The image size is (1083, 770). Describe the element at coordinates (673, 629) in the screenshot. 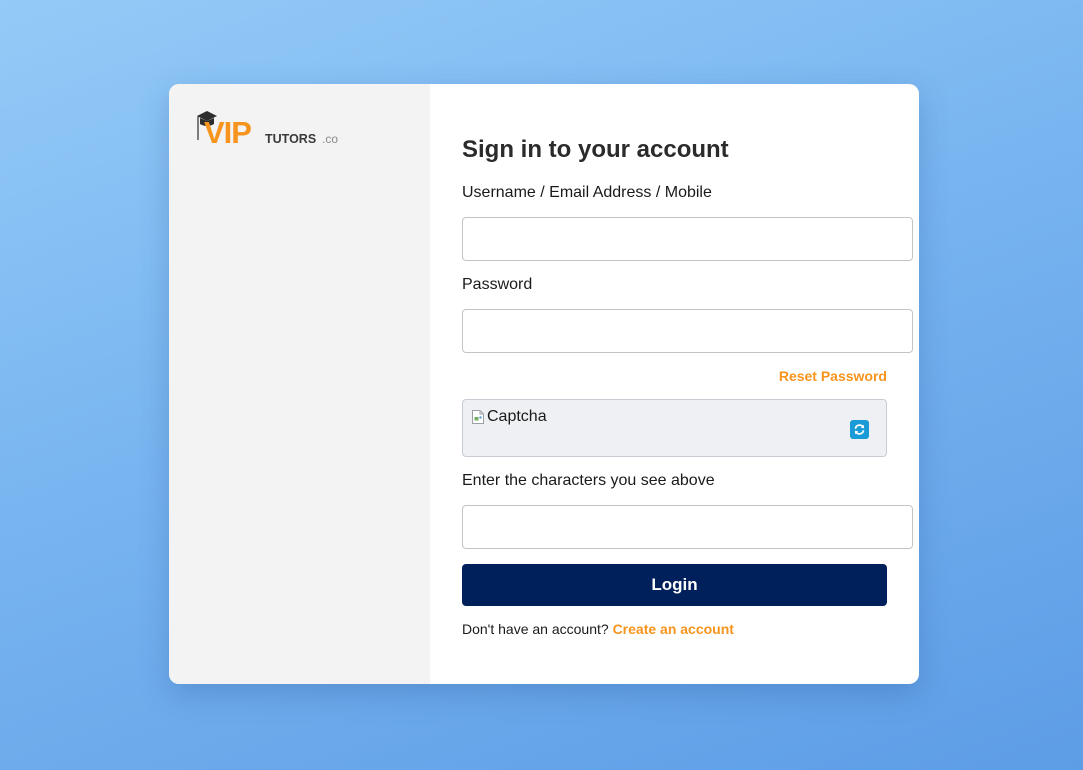

I see `create-account-link: Create an account` at that location.